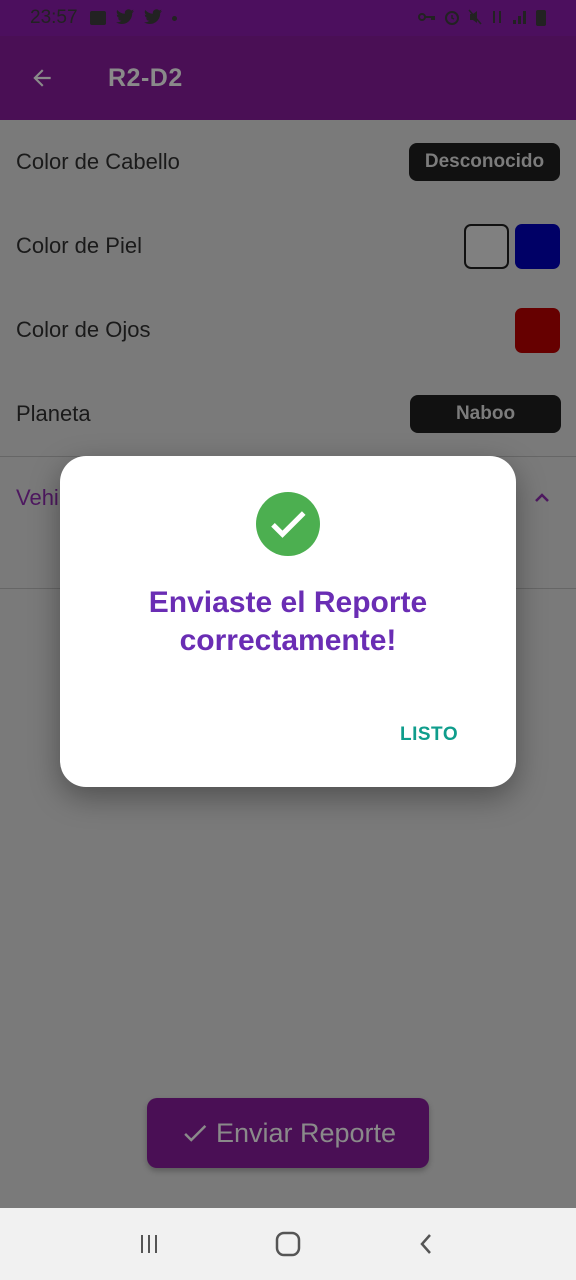 Image resolution: width=576 pixels, height=1280 pixels. I want to click on eye-color-swatch, so click(537, 330).